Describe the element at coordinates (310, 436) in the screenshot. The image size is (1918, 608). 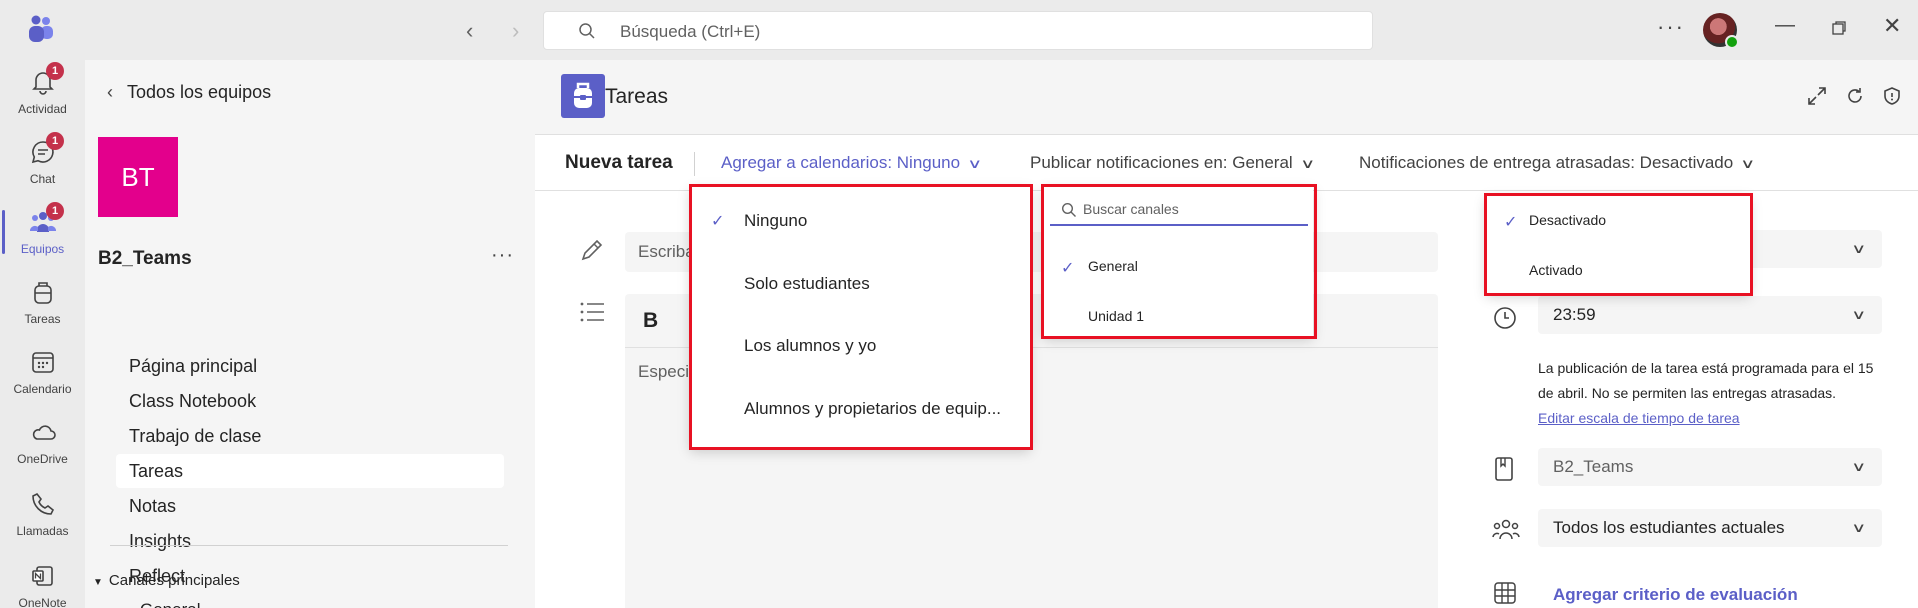
I see `nav-item-classwork: Trabajo de clase` at that location.